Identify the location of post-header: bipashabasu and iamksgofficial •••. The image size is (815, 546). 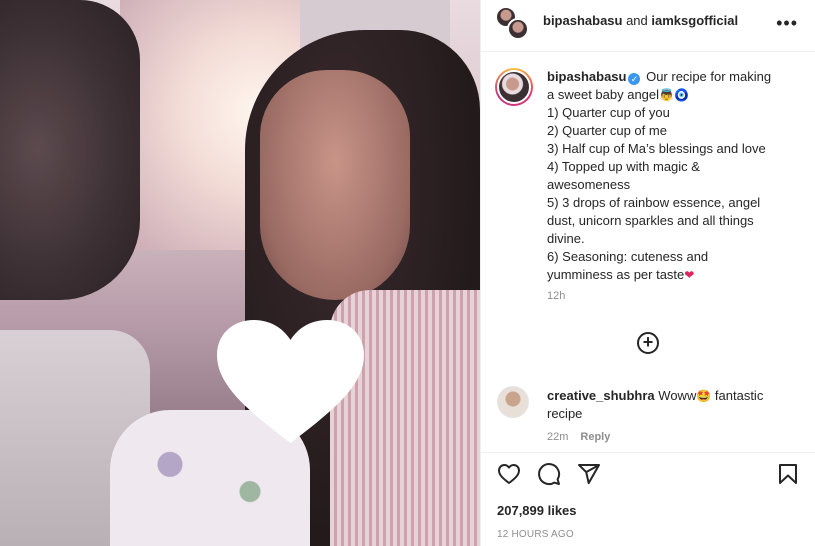
(648, 26).